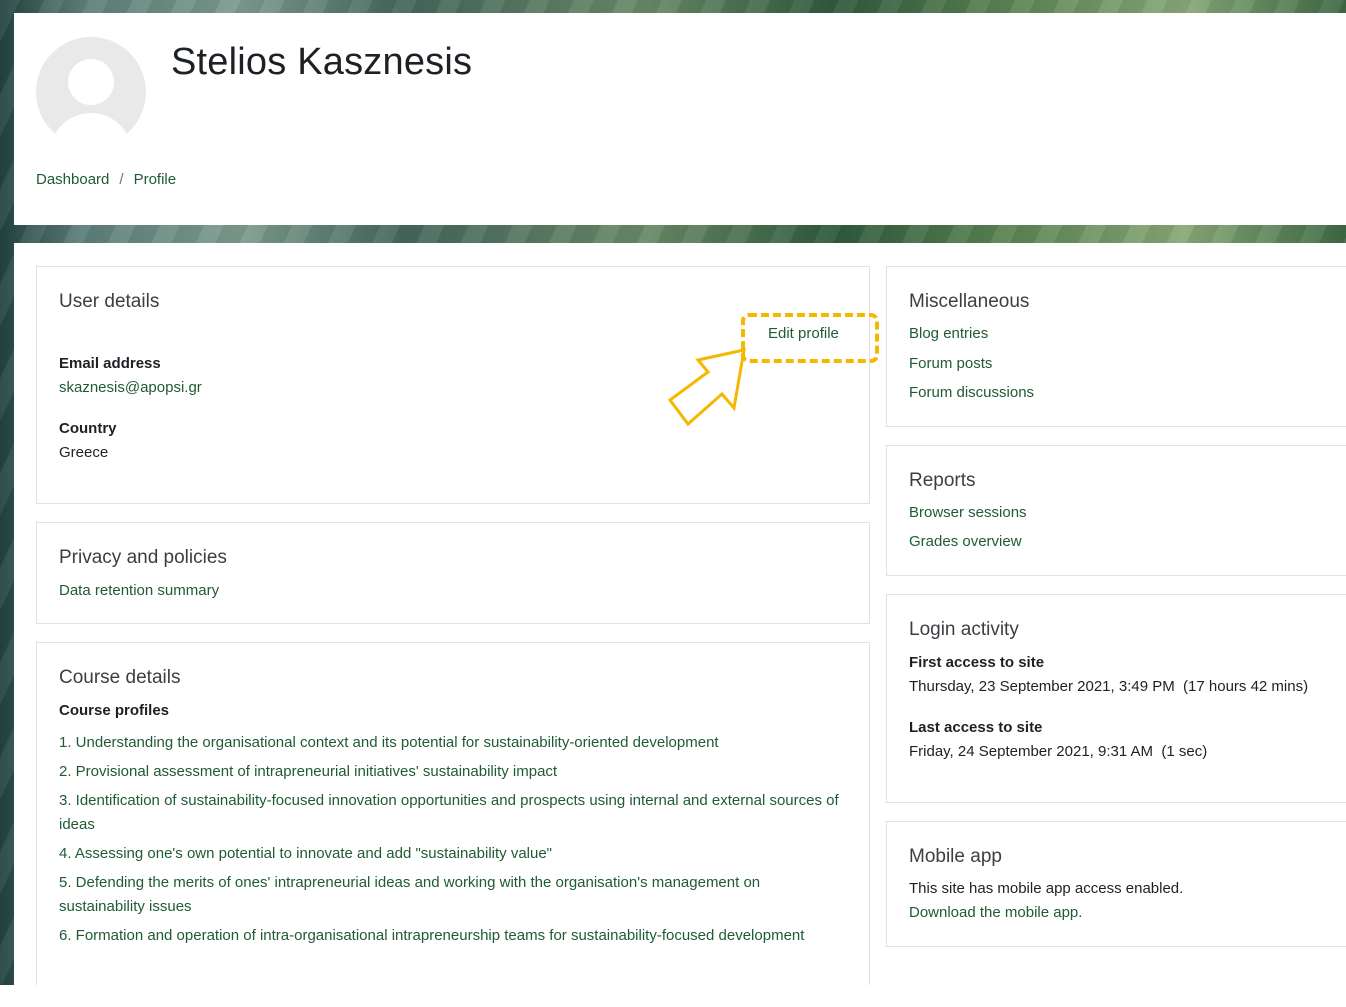 Image resolution: width=1346 pixels, height=1007 pixels. Describe the element at coordinates (139, 590) in the screenshot. I see `data-retention-link: Data retention summary` at that location.